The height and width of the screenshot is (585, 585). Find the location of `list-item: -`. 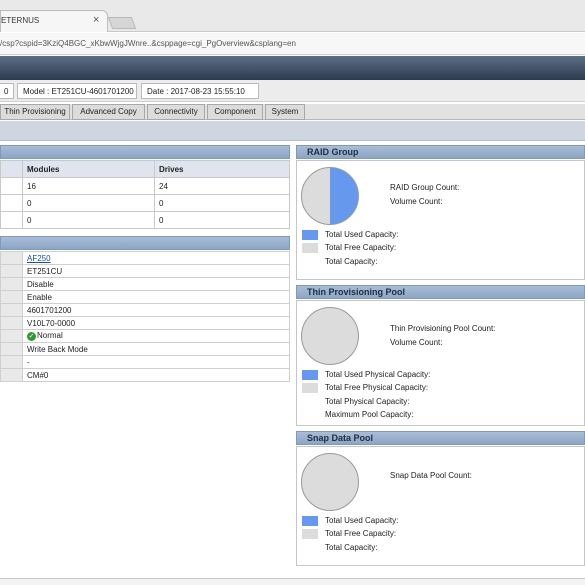

list-item: - is located at coordinates (145, 362).